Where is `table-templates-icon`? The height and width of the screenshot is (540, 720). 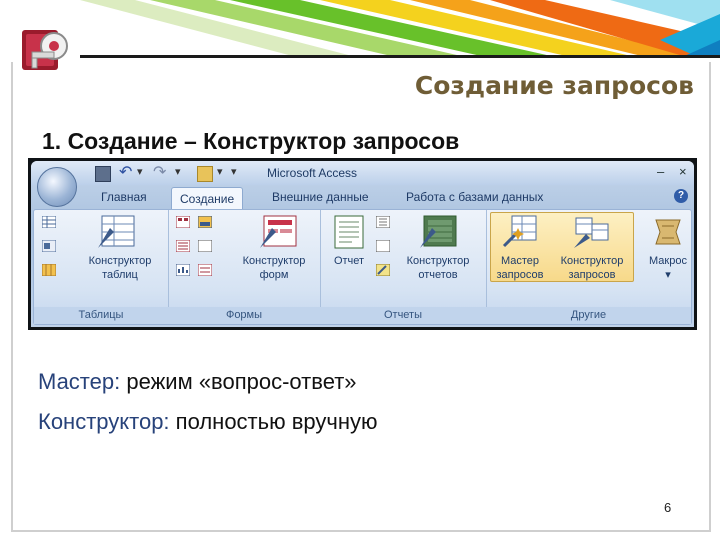
table-templates-icon is located at coordinates (49, 246).